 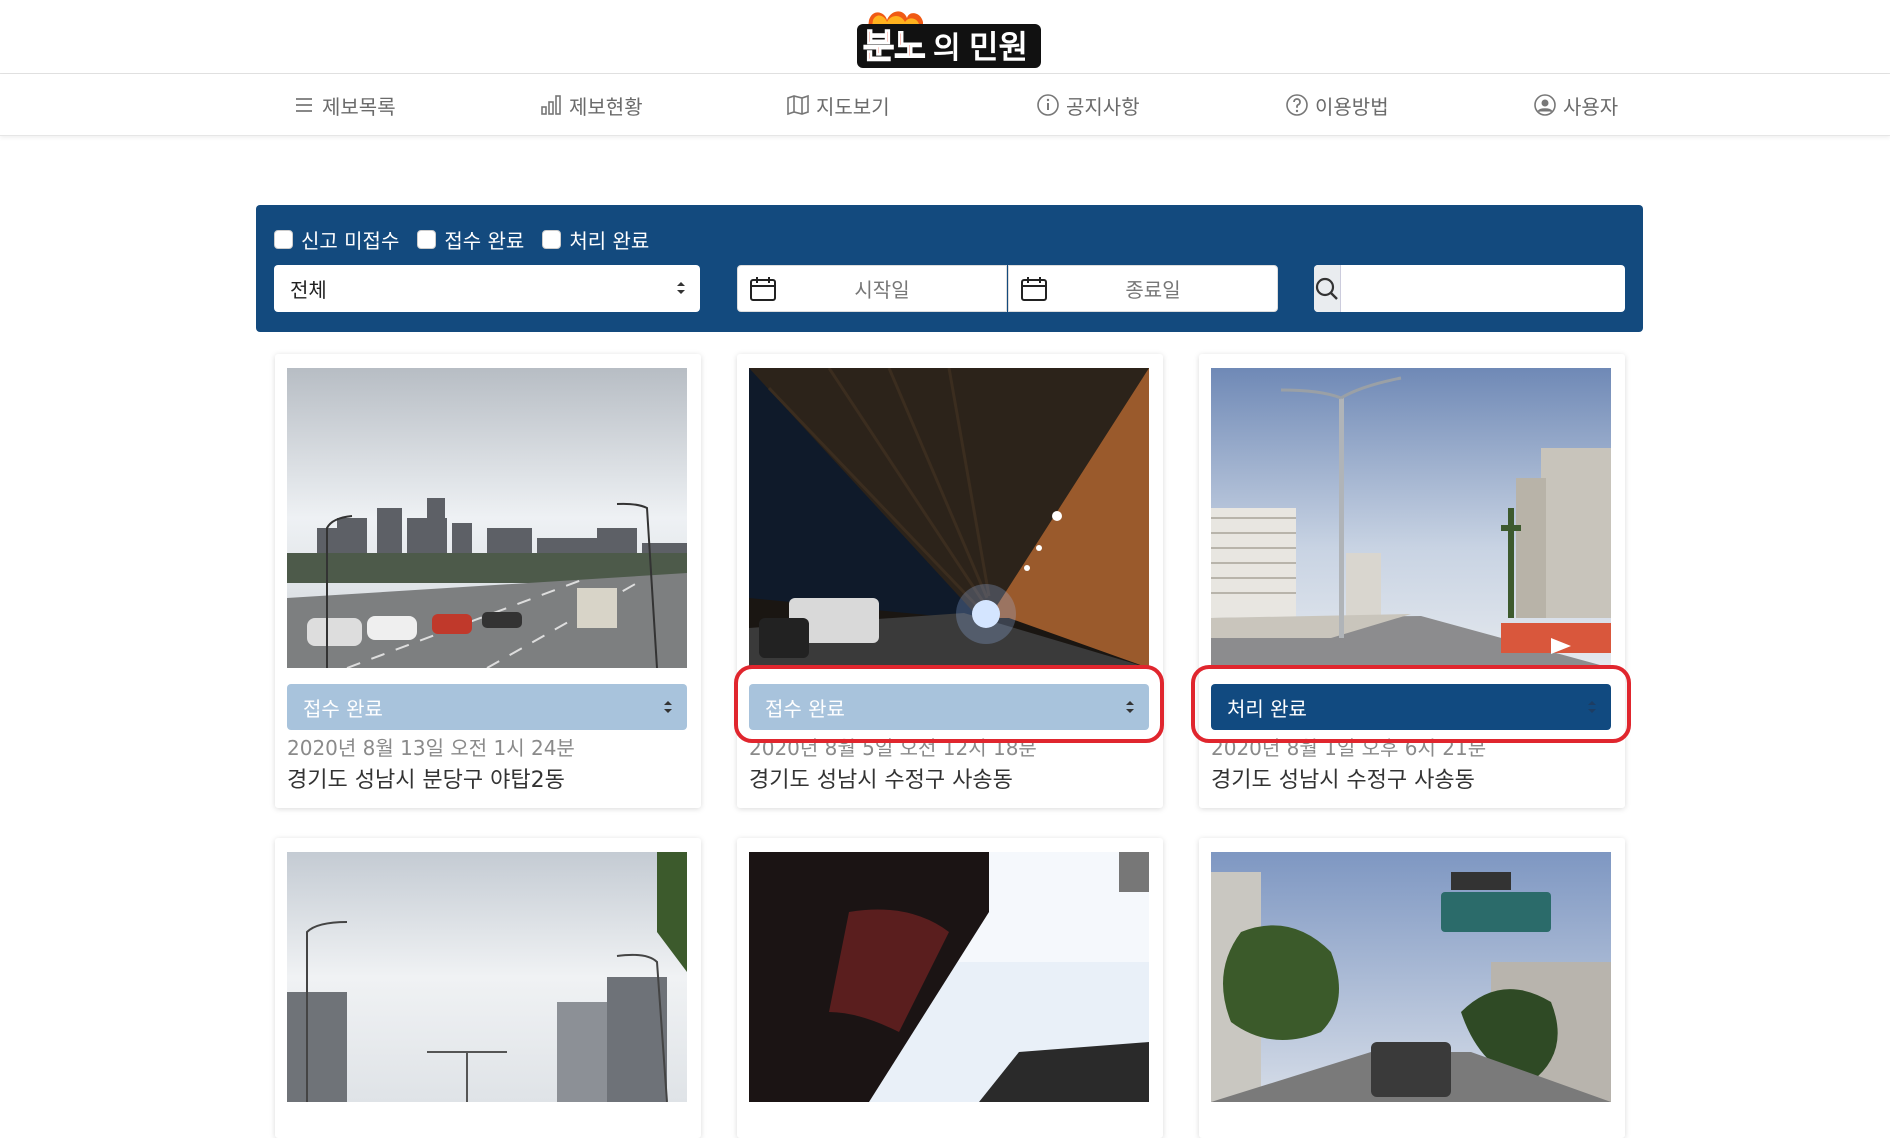 I want to click on main-nav: 제보목록 제보현황 지도보기 공지사항 이용방법 사용자, so click(x=945, y=105).